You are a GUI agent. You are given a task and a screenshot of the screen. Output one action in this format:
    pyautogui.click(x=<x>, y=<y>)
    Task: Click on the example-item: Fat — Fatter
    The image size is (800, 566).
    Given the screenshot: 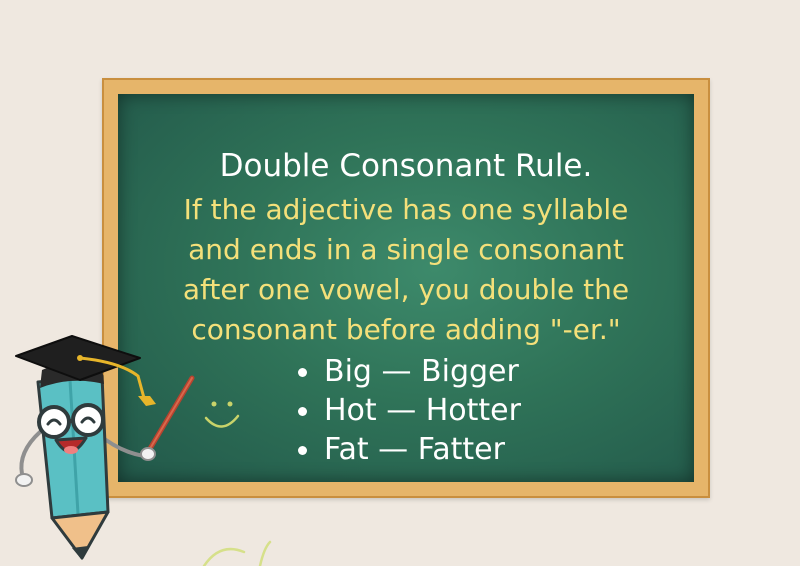 What is the action you would take?
    pyautogui.click(x=407, y=449)
    